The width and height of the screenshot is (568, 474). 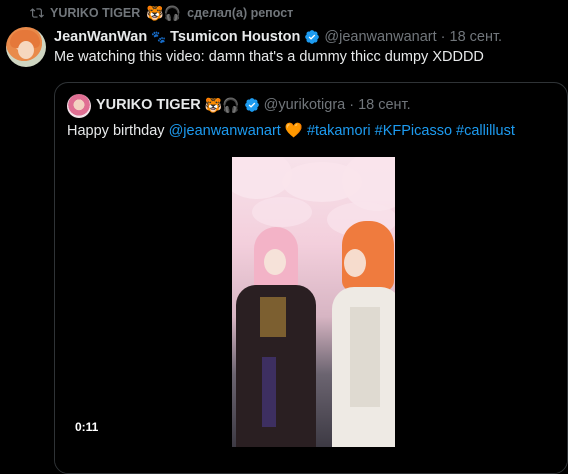 I want to click on repost-emoji: 🐯🎧, so click(x=164, y=12).